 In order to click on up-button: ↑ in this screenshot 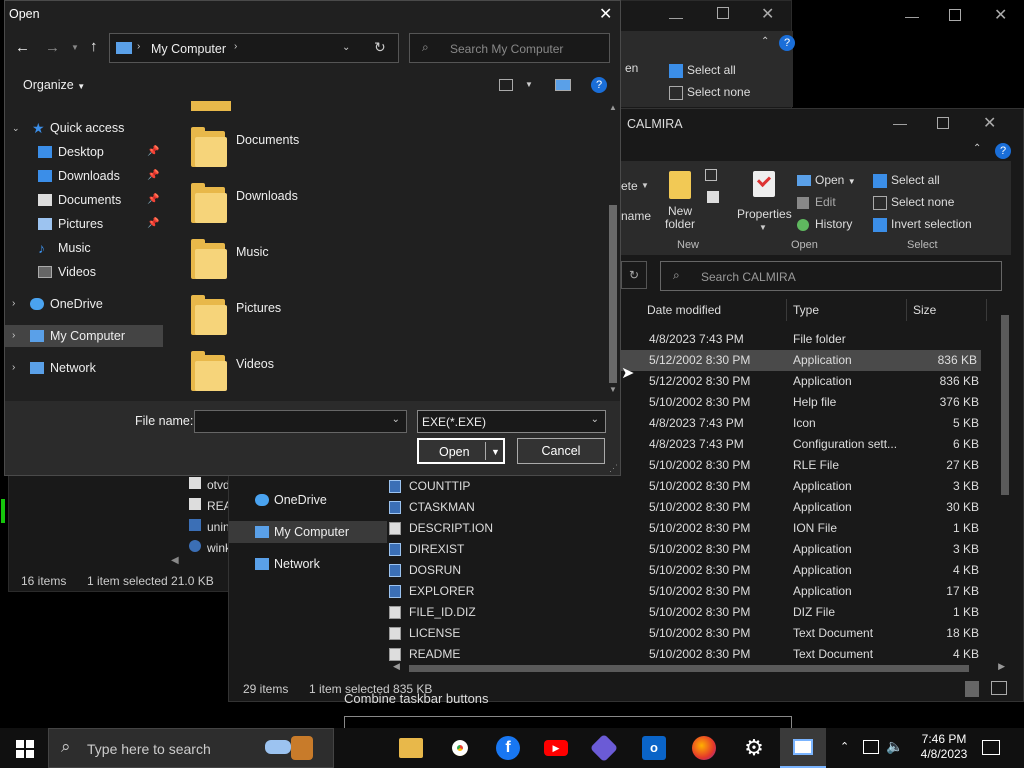, I will do `click(94, 46)`.